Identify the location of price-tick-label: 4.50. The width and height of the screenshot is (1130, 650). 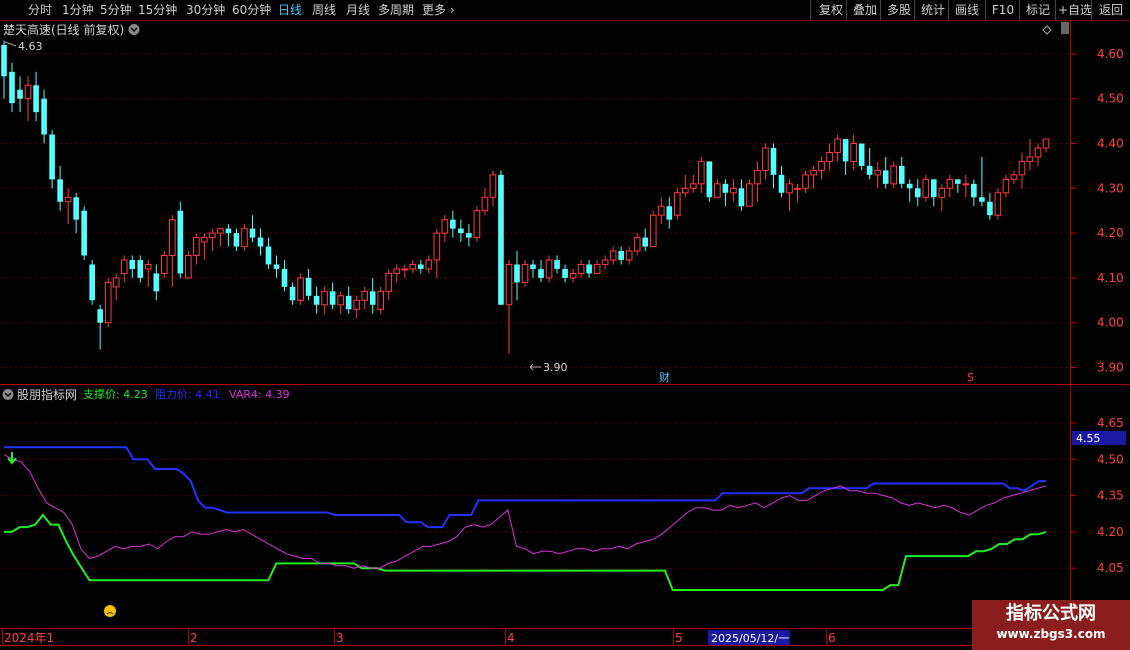
(1110, 99).